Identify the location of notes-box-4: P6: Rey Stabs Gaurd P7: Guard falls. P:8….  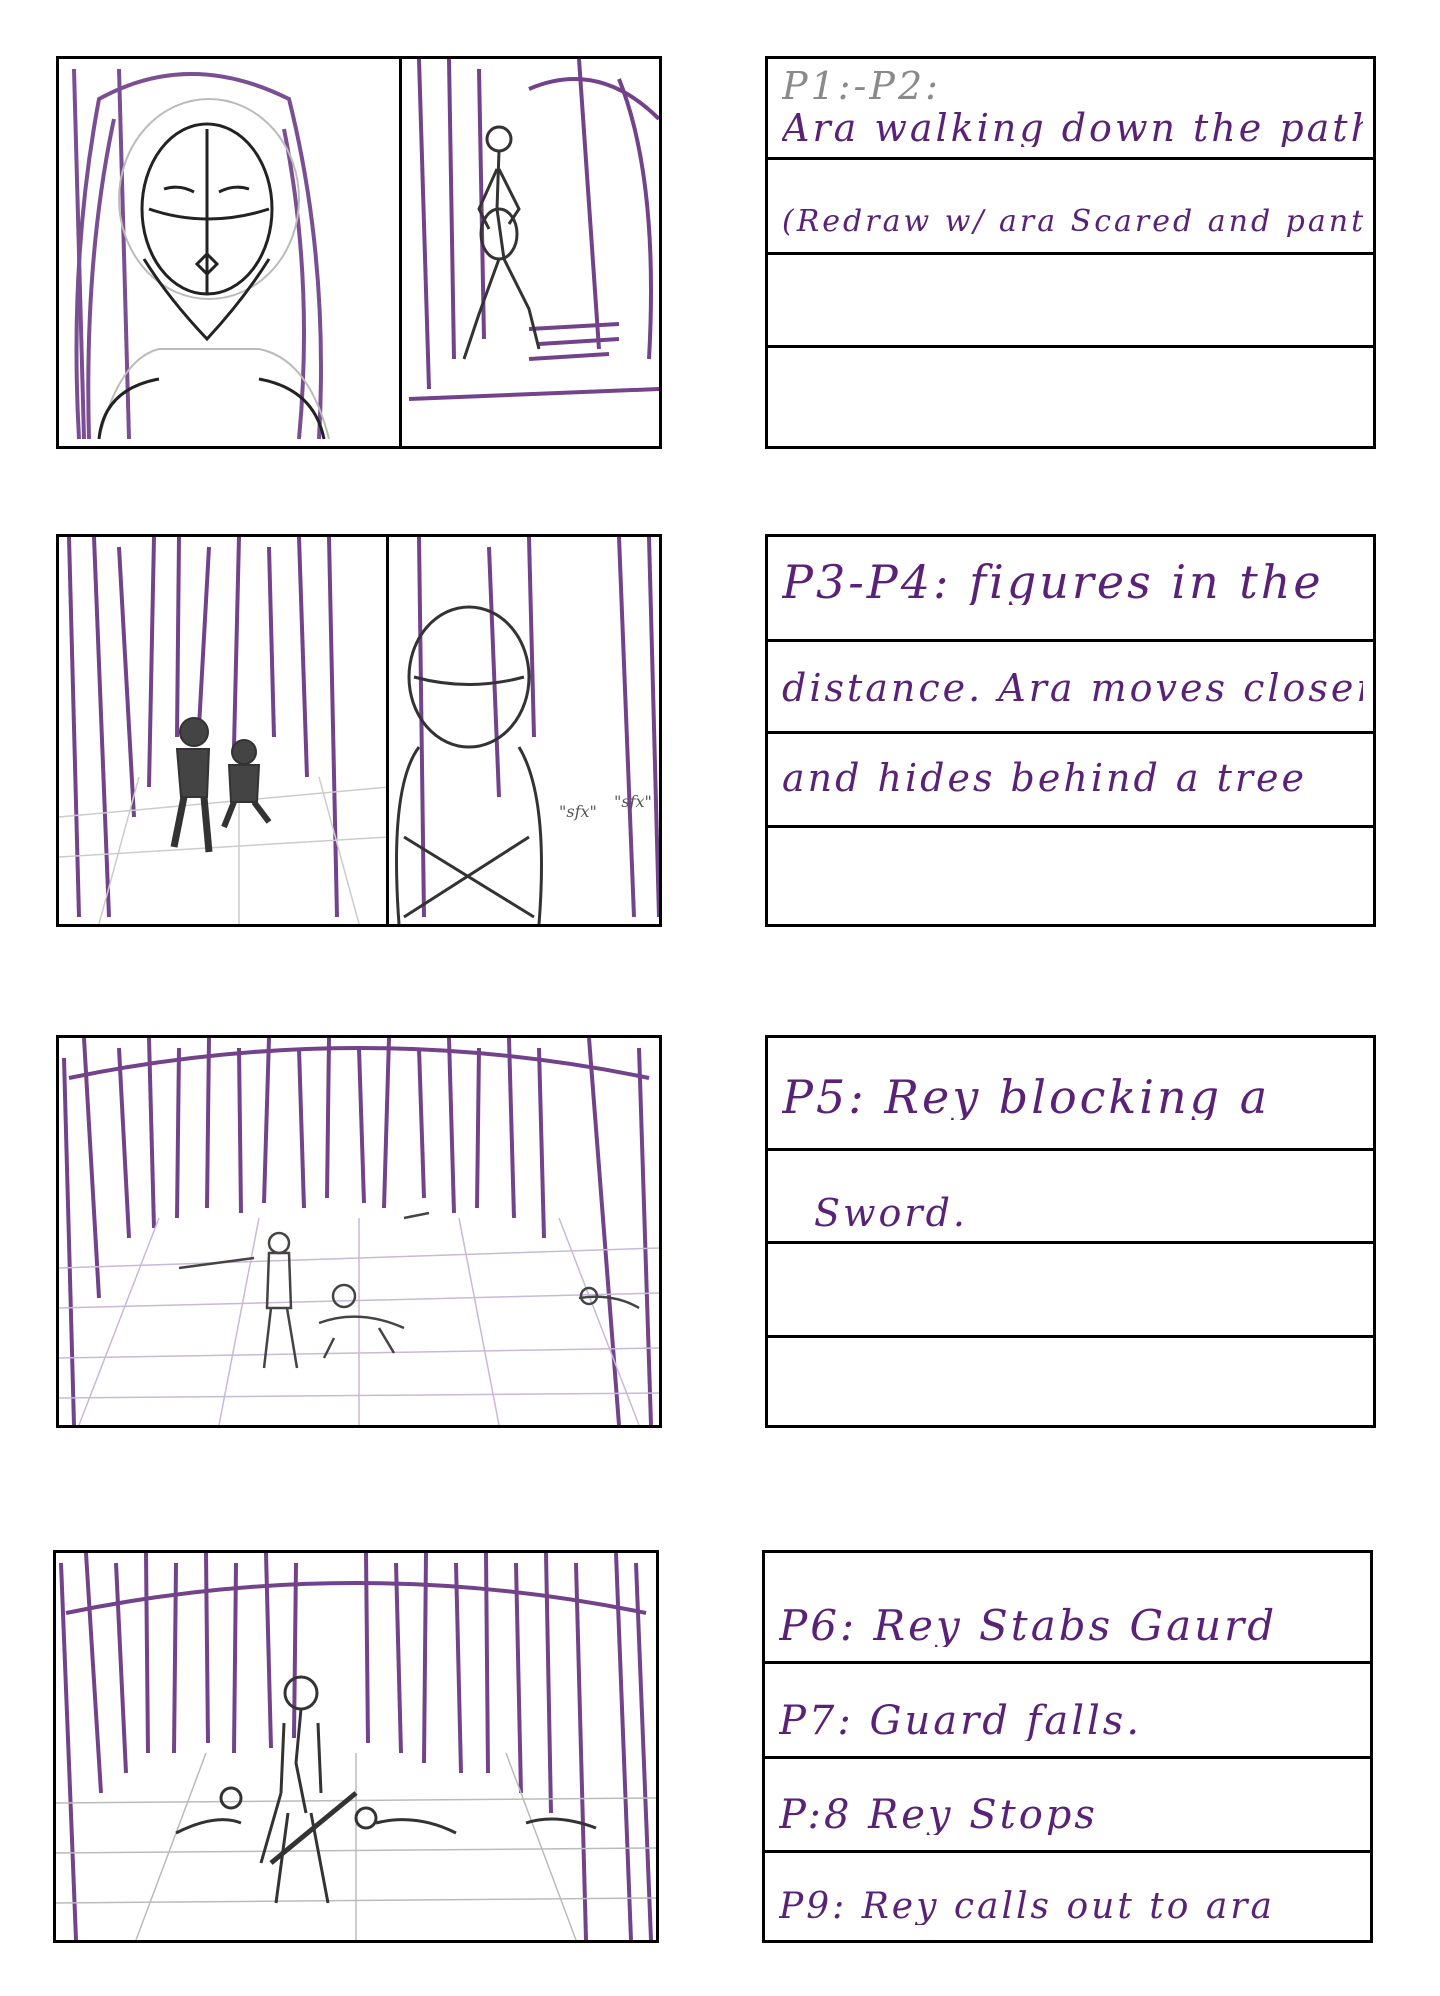
(1067, 1746).